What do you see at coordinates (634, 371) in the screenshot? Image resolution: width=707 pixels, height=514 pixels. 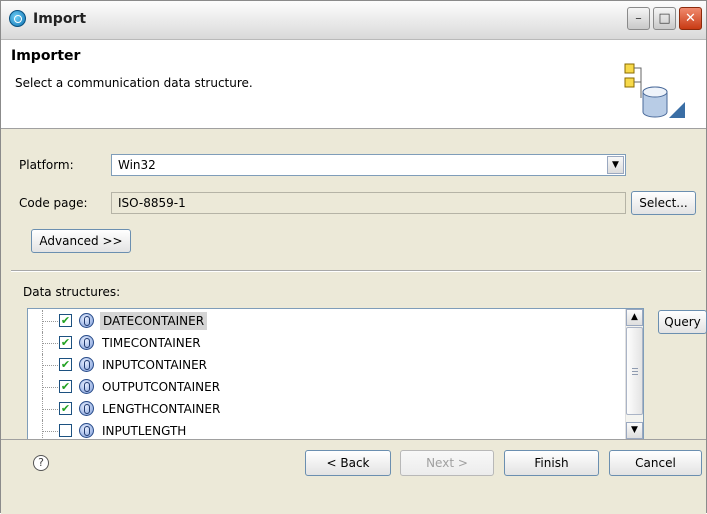 I see `scroll-thumb` at bounding box center [634, 371].